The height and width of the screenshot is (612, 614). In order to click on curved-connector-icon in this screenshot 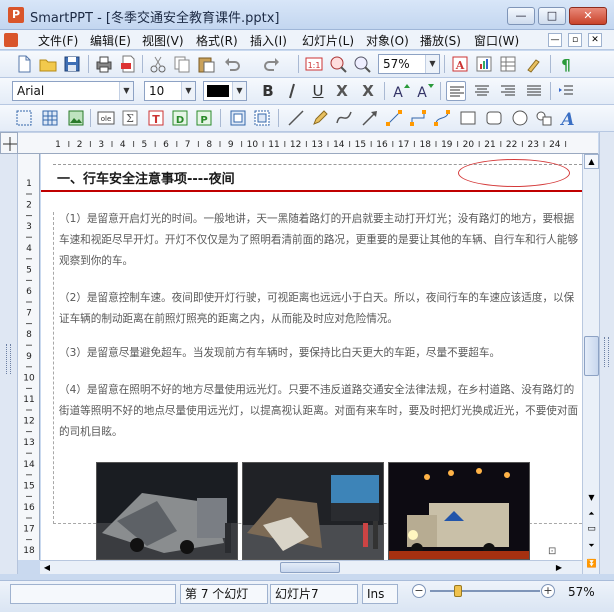, I will do `click(442, 118)`.